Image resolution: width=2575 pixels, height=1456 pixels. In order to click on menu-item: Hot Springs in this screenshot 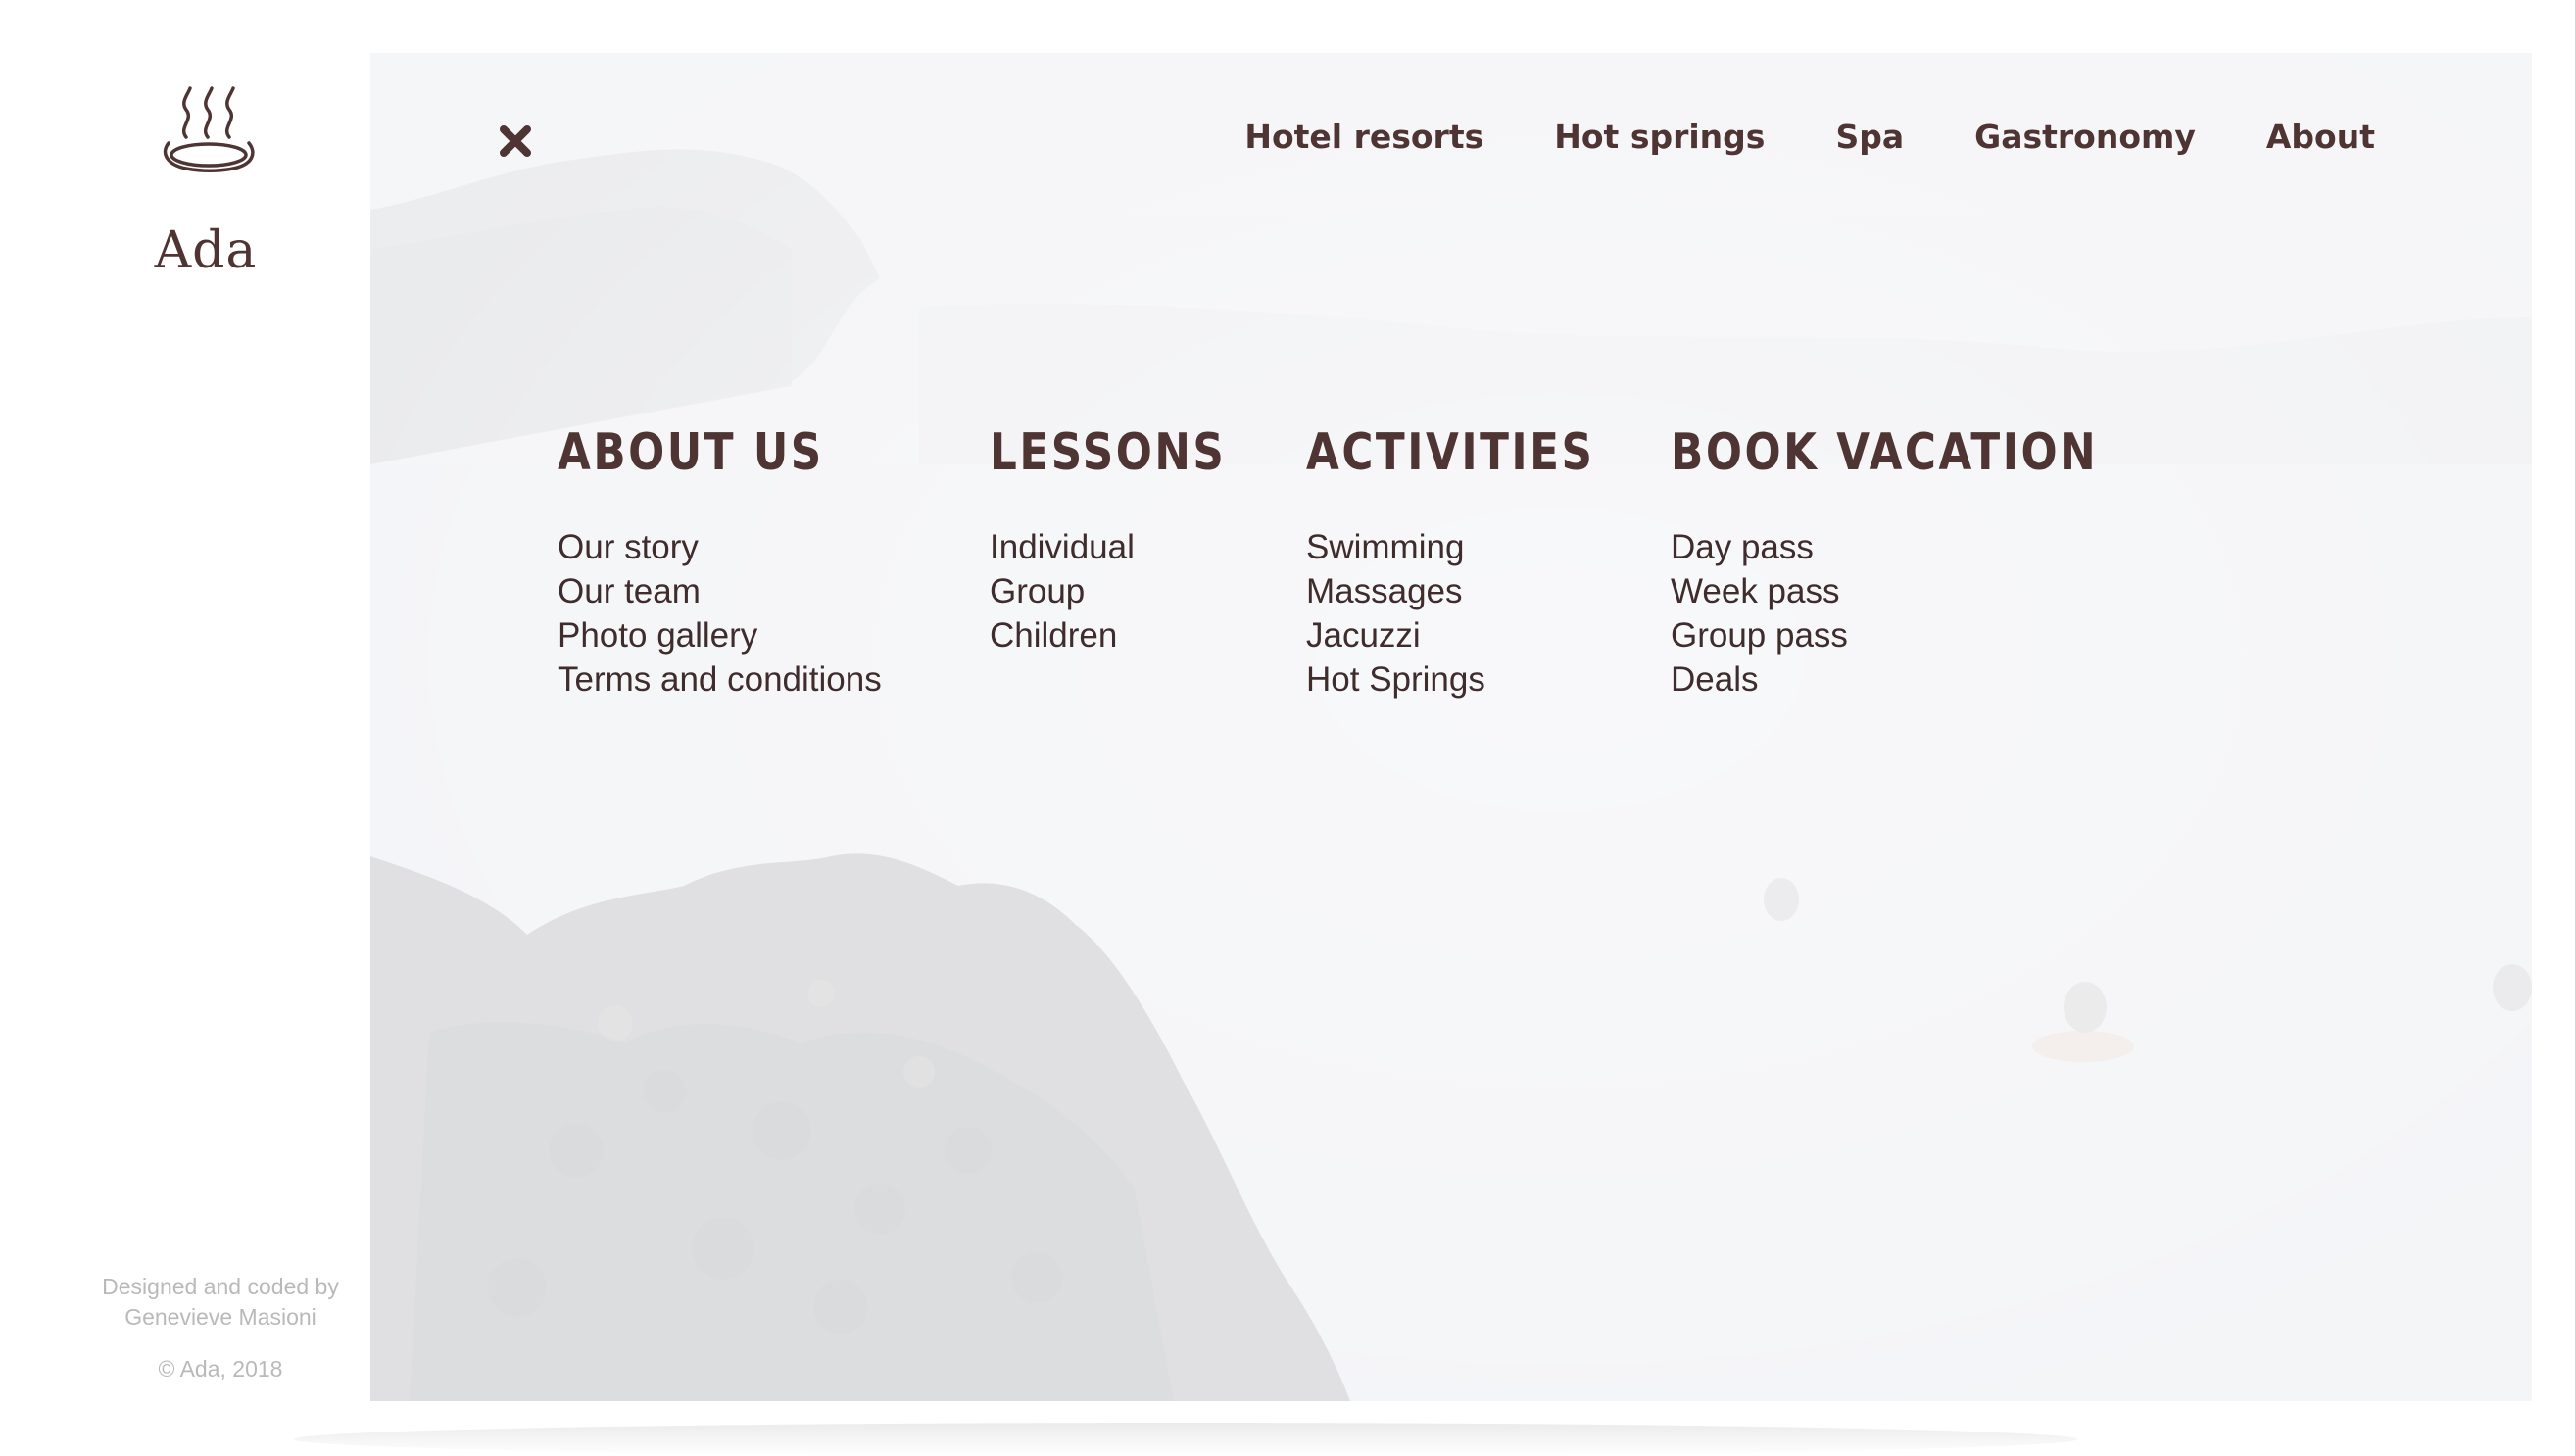, I will do `click(1478, 679)`.